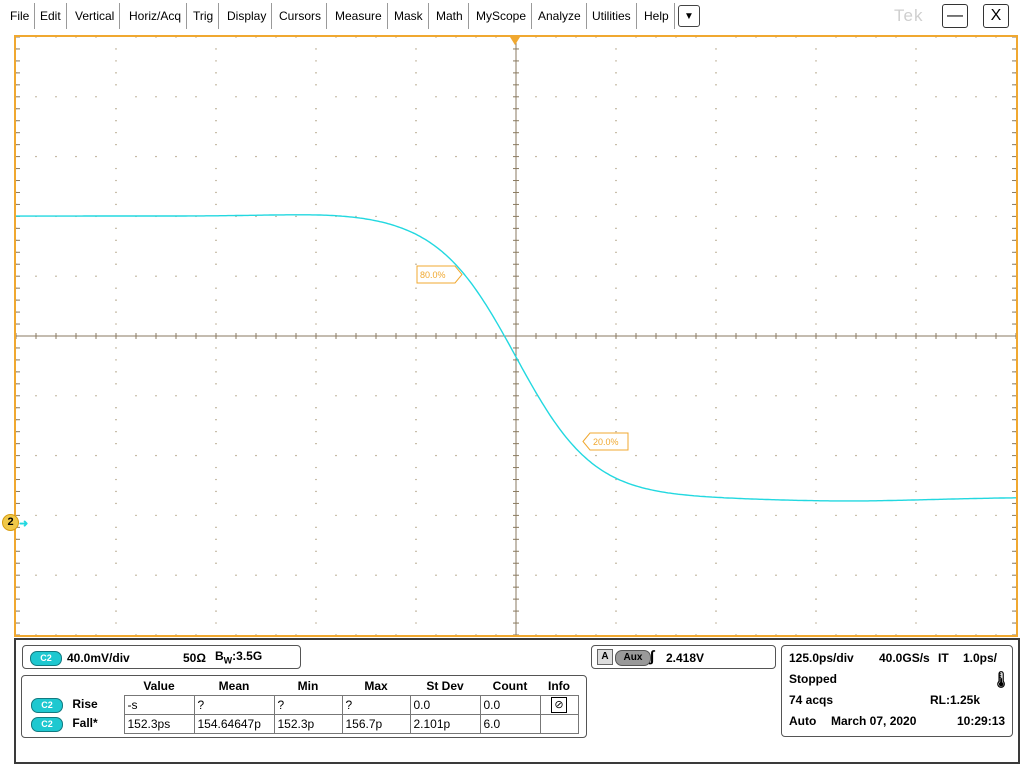 The image size is (1024, 768). Describe the element at coordinates (502, 16) in the screenshot. I see `menu-myscope: MyScope` at that location.